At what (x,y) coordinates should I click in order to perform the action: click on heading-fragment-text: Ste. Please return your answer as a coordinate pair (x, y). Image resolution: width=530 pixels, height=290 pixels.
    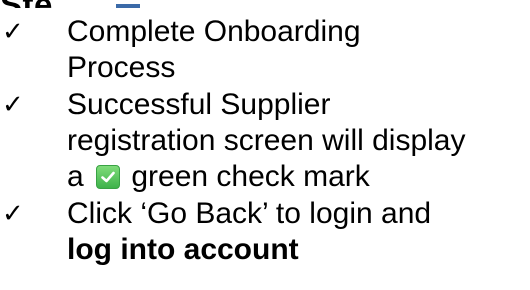
    Looking at the image, I should click on (54, 4).